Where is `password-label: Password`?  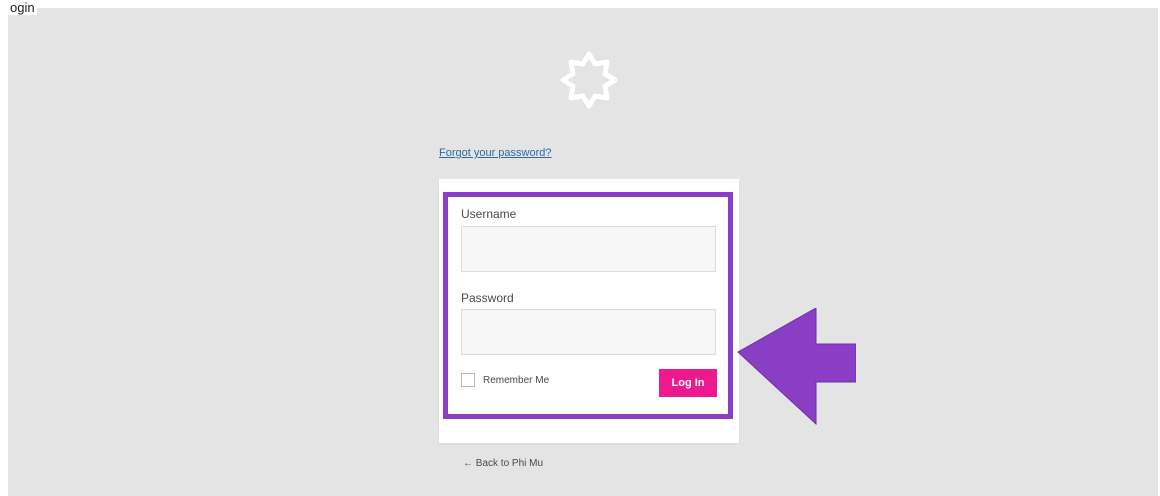 password-label: Password is located at coordinates (487, 298).